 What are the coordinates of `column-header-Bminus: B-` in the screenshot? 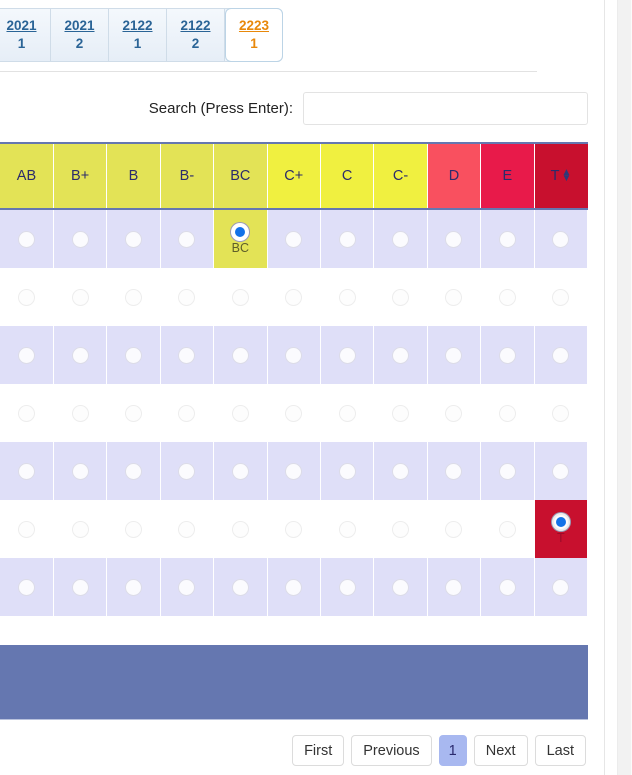 It's located at (187, 176).